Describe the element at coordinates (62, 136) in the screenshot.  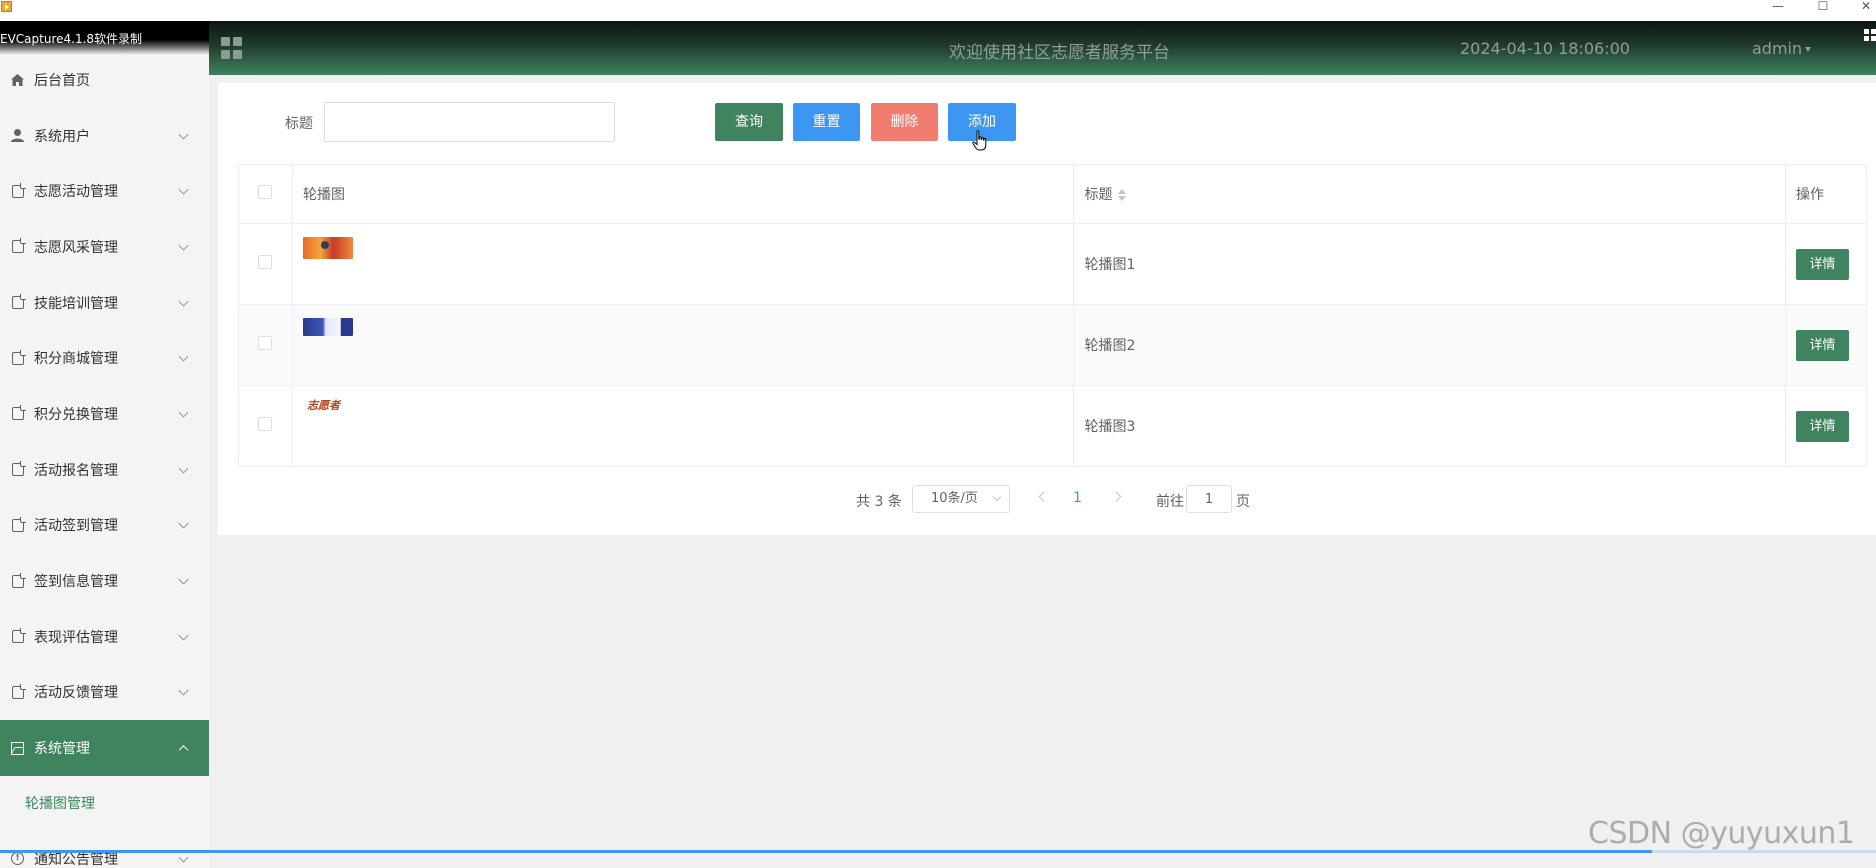
I see `sidebar-item-label: 系统用户` at that location.